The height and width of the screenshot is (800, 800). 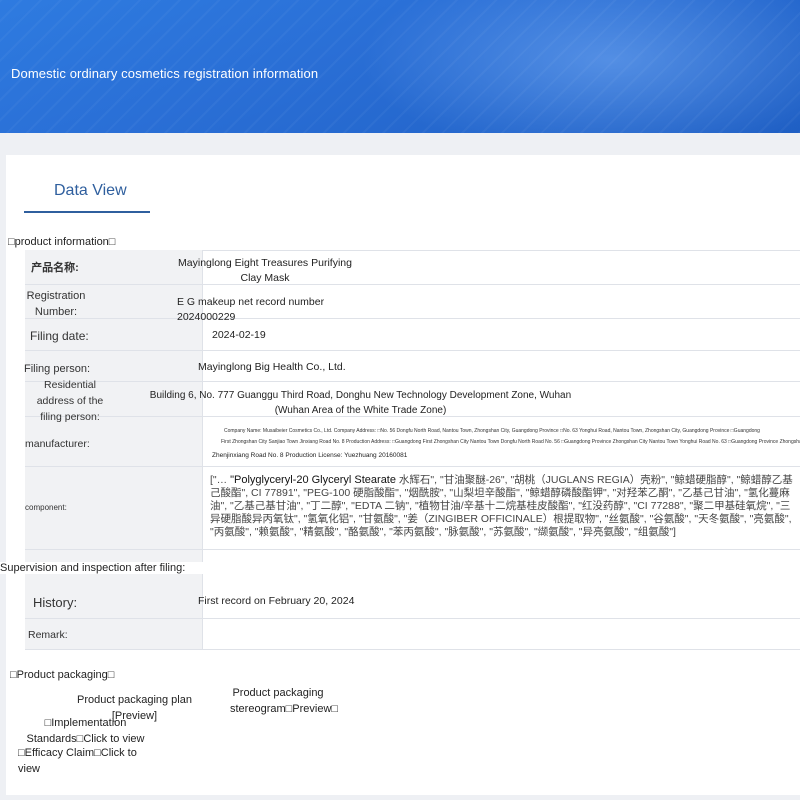 What do you see at coordinates (272, 367) in the screenshot?
I see `filing-person-value: Mayinglong Big Health Co., Ltd.` at bounding box center [272, 367].